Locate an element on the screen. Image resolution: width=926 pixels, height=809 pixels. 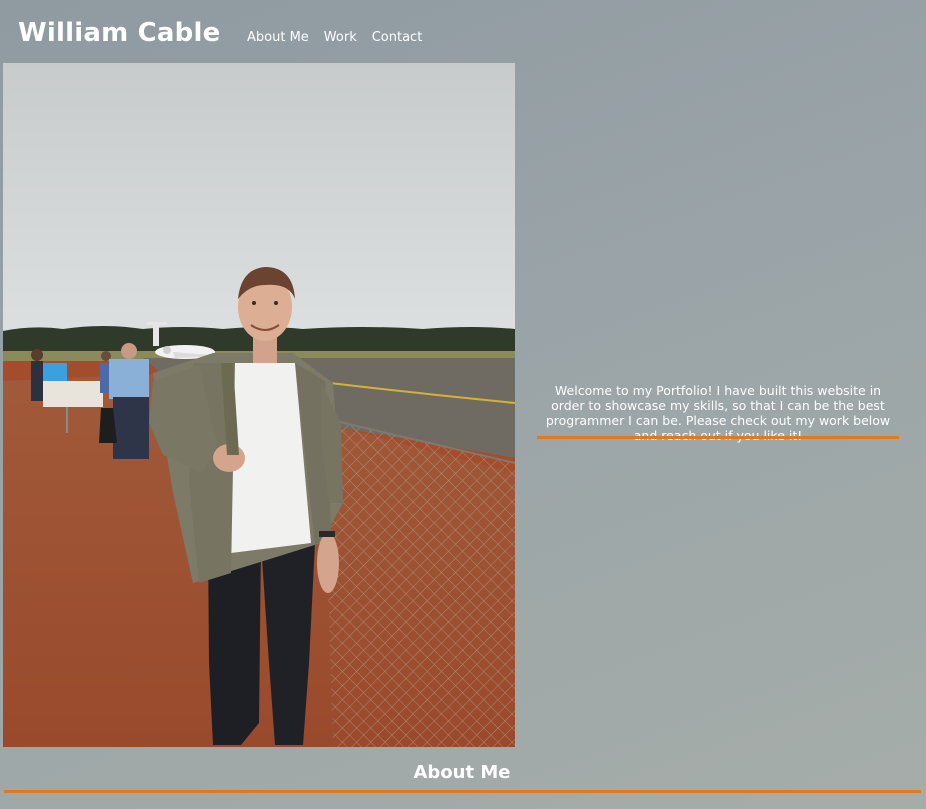
main-nav: About Me Work Contact is located at coordinates (334, 37).